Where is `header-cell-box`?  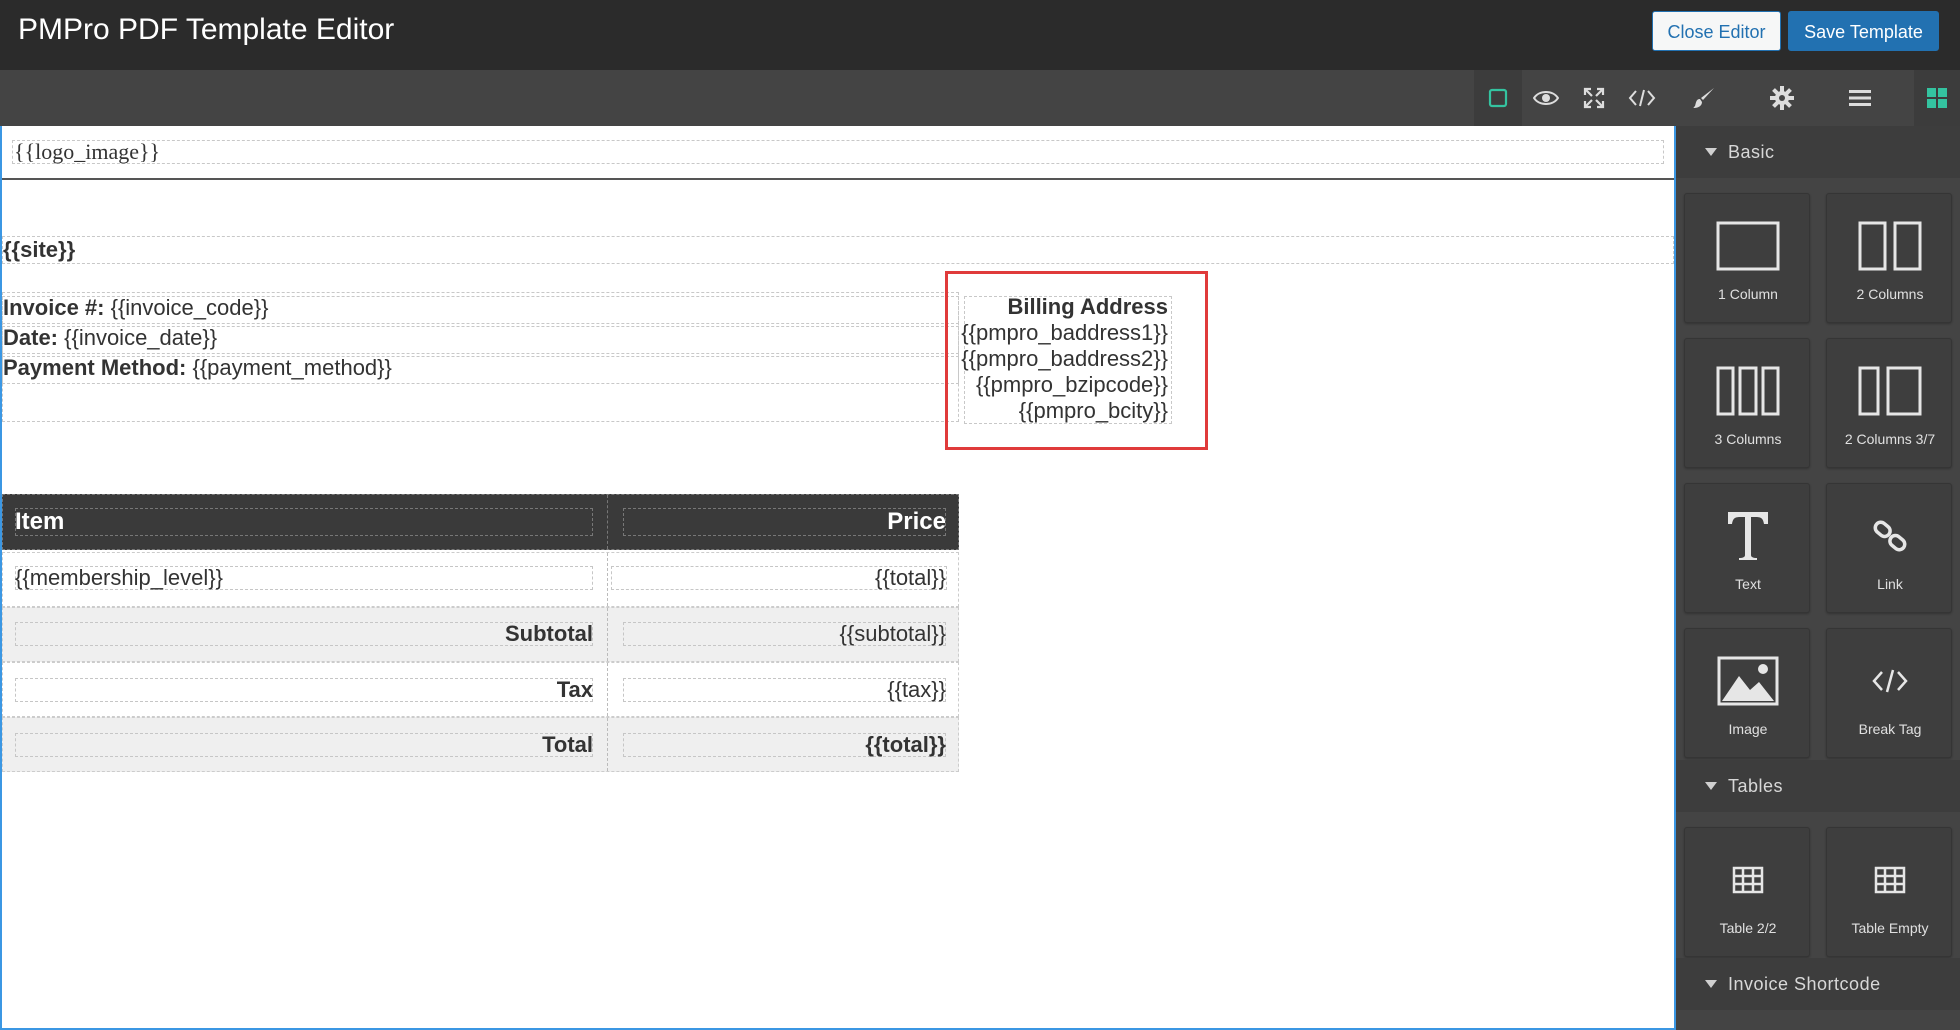
header-cell-box is located at coordinates (304, 522).